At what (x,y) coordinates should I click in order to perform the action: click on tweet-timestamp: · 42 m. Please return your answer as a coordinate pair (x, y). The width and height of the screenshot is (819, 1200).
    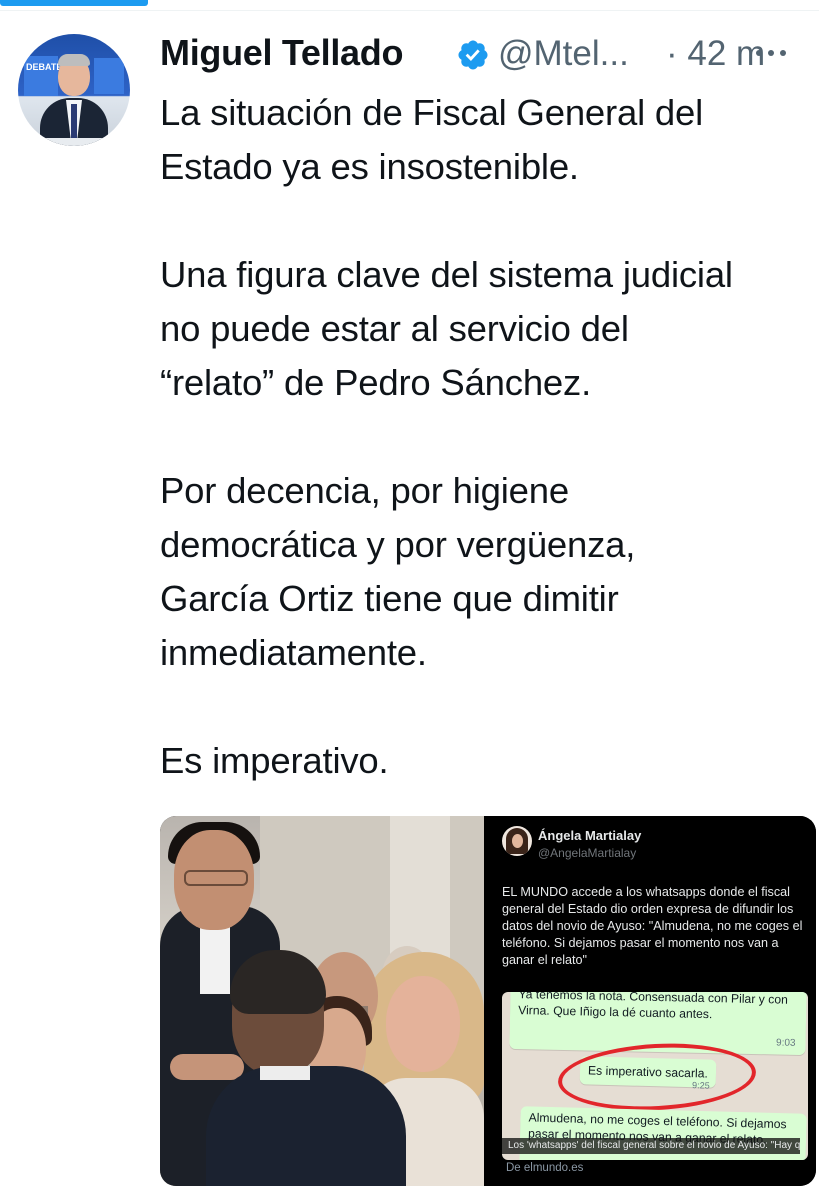
    Looking at the image, I should click on (715, 54).